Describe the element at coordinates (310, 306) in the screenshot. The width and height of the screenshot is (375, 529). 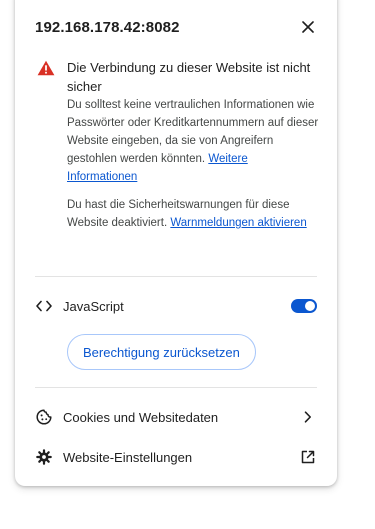
I see `toggle-knob` at that location.